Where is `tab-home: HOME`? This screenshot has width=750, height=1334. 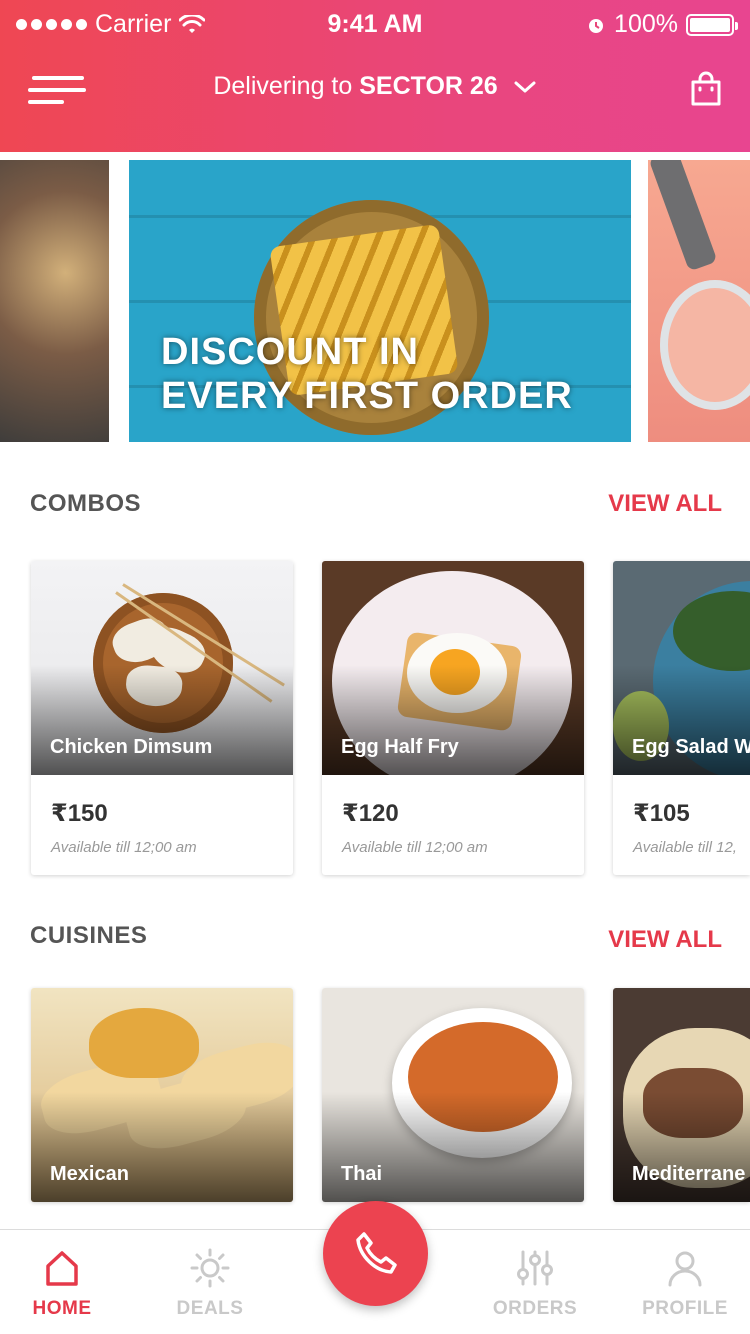
tab-home: HOME is located at coordinates (63, 1282).